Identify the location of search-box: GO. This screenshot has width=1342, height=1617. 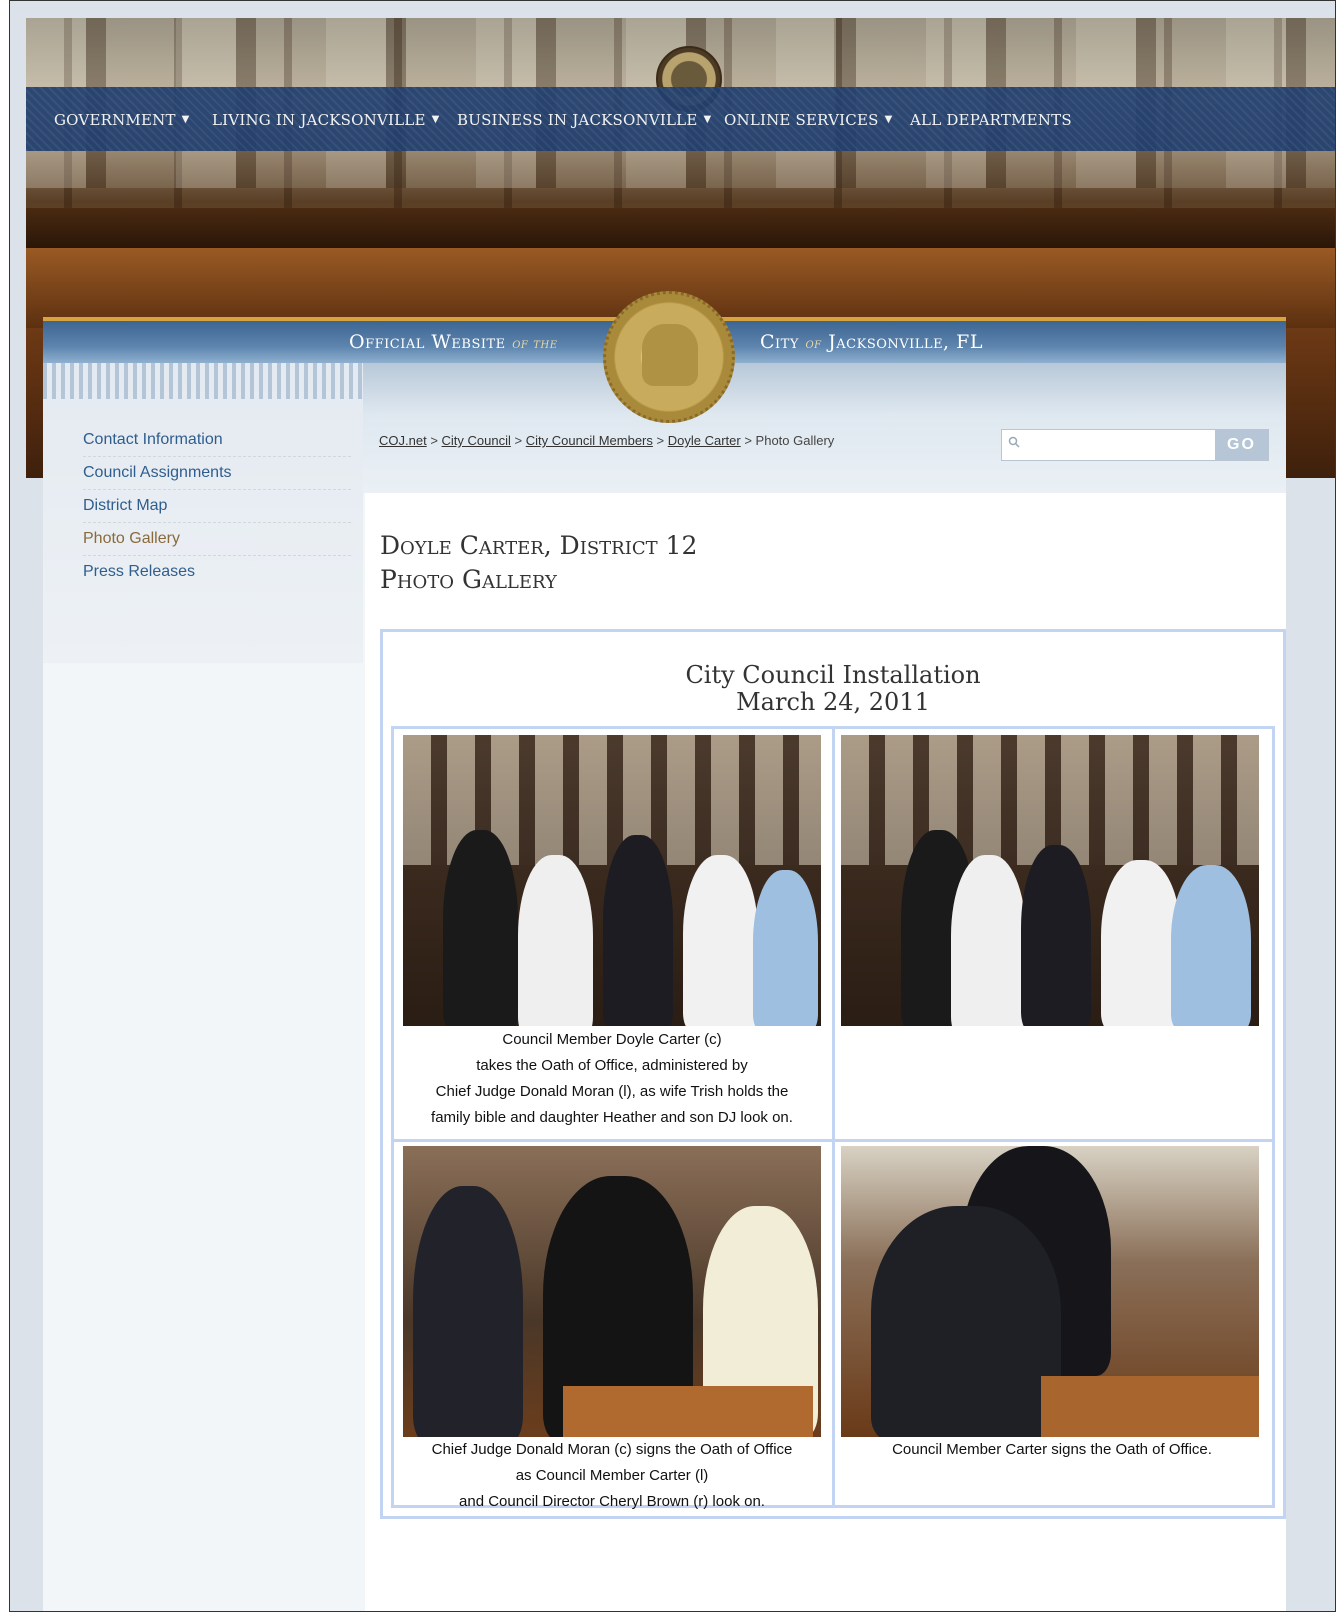
(1135, 445).